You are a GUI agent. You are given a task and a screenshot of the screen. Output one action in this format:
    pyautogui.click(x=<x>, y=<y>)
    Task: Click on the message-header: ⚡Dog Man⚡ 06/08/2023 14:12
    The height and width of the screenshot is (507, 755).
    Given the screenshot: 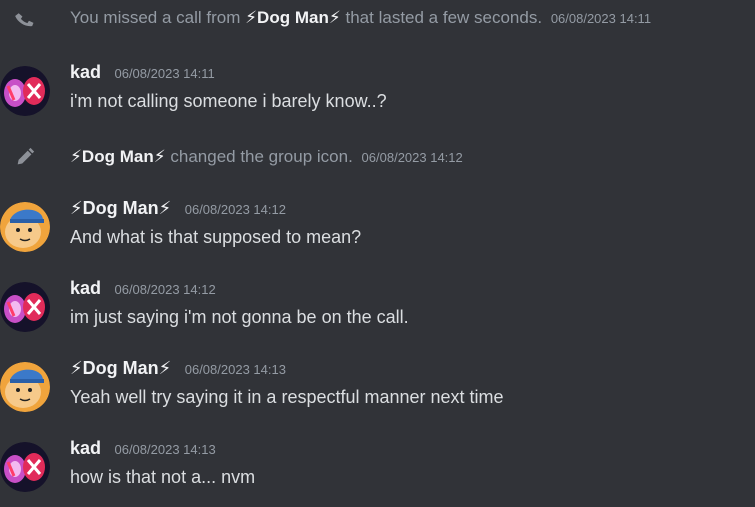 What is the action you would take?
    pyautogui.click(x=178, y=208)
    